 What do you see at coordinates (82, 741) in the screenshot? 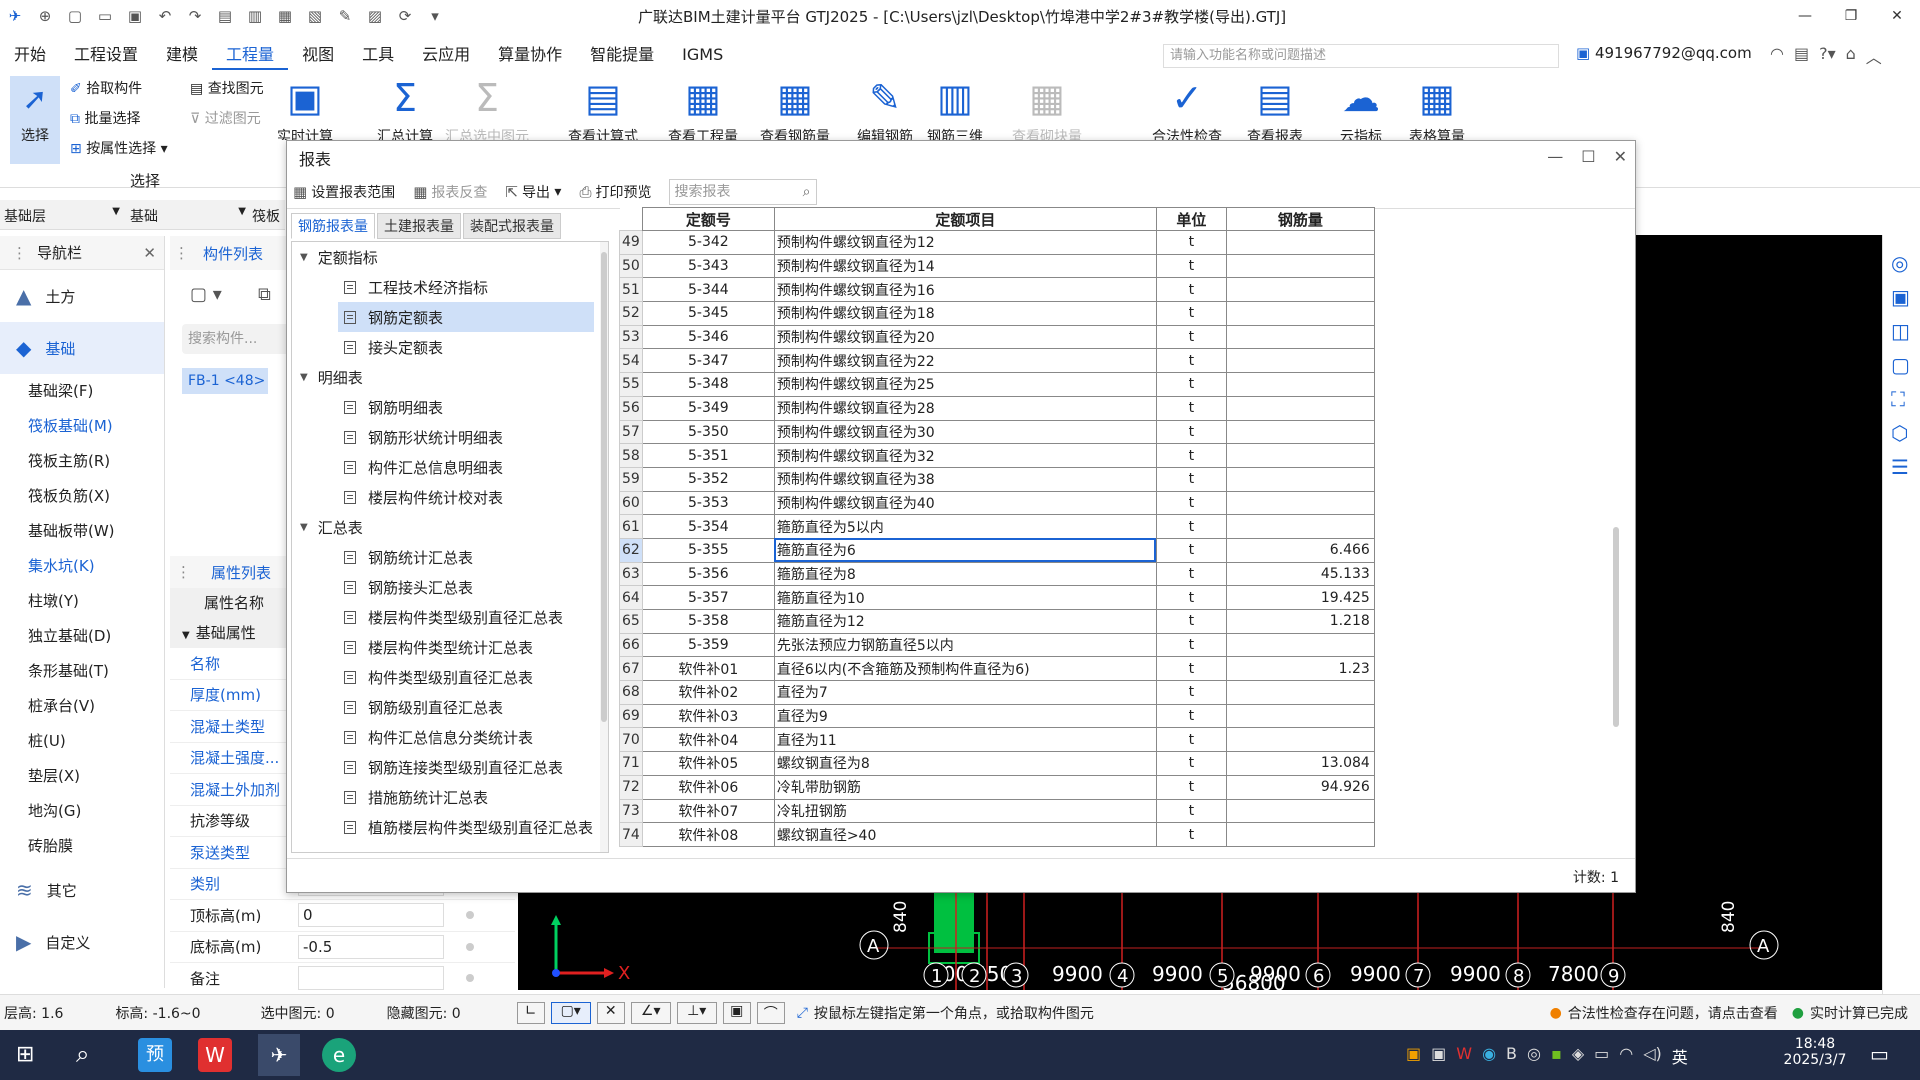
I see `nav-item: 桩(U)` at bounding box center [82, 741].